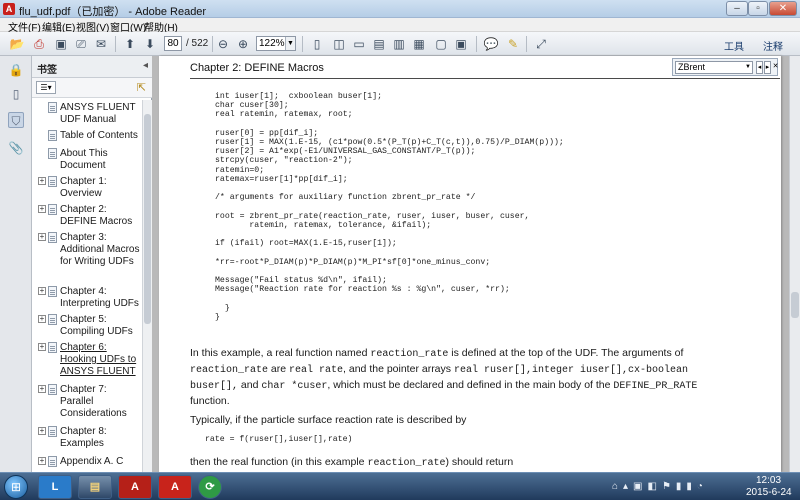 Image resolution: width=800 pixels, height=500 pixels. What do you see at coordinates (223, 44) in the screenshot?
I see `zoom-out-icon: ⊖` at bounding box center [223, 44].